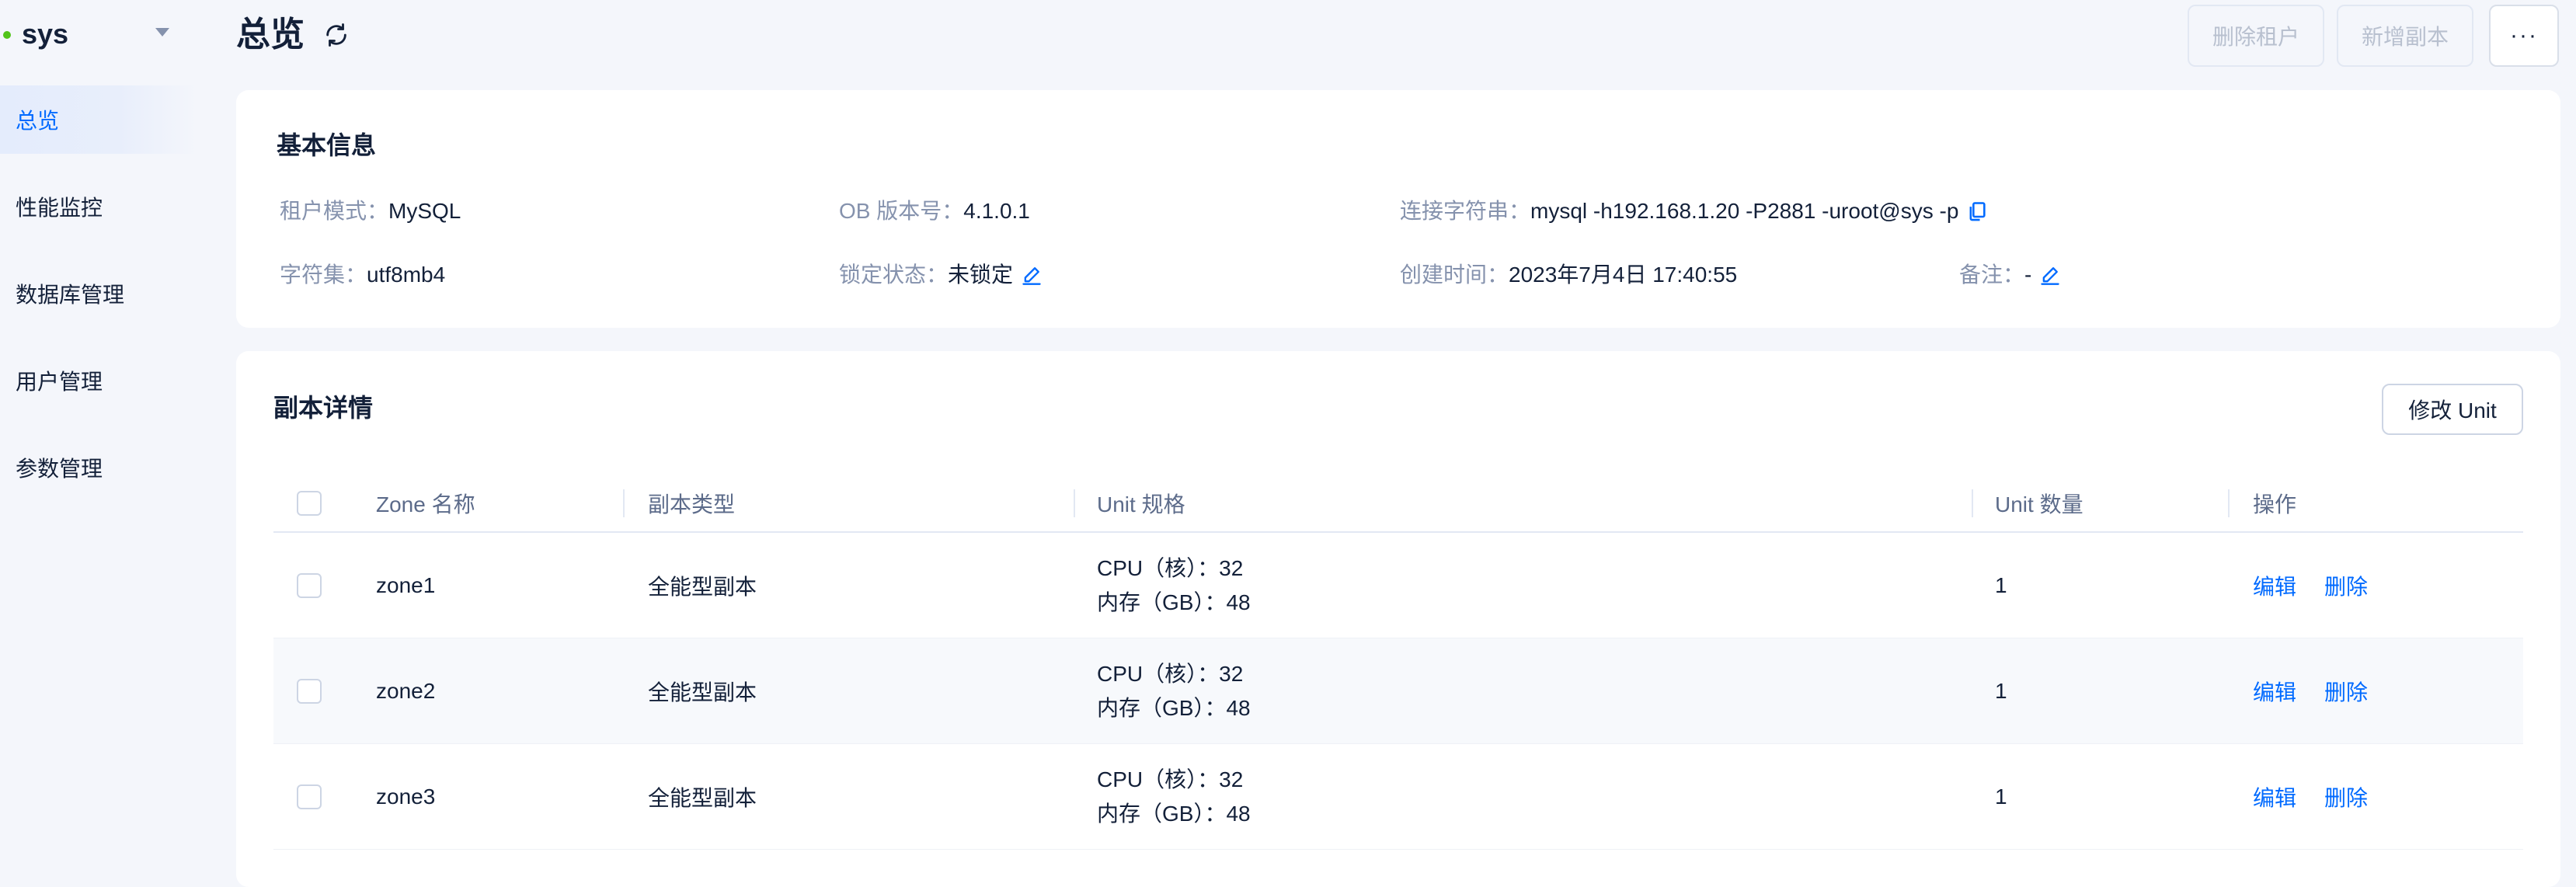  Describe the element at coordinates (323, 275) in the screenshot. I see `charset-label: 字符集：` at that location.